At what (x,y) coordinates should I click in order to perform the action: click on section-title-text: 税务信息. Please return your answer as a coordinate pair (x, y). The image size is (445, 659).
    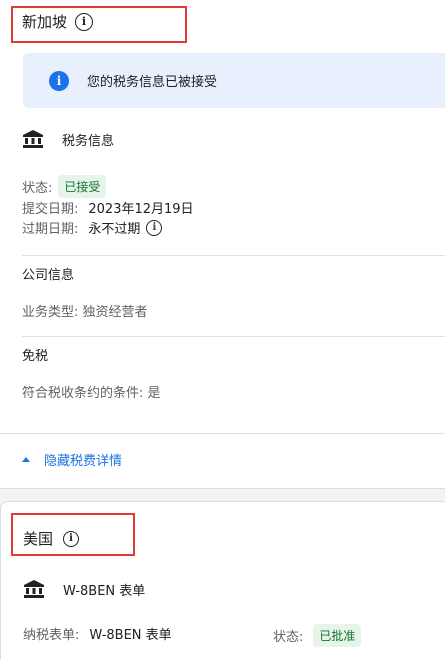
    Looking at the image, I should click on (88, 141).